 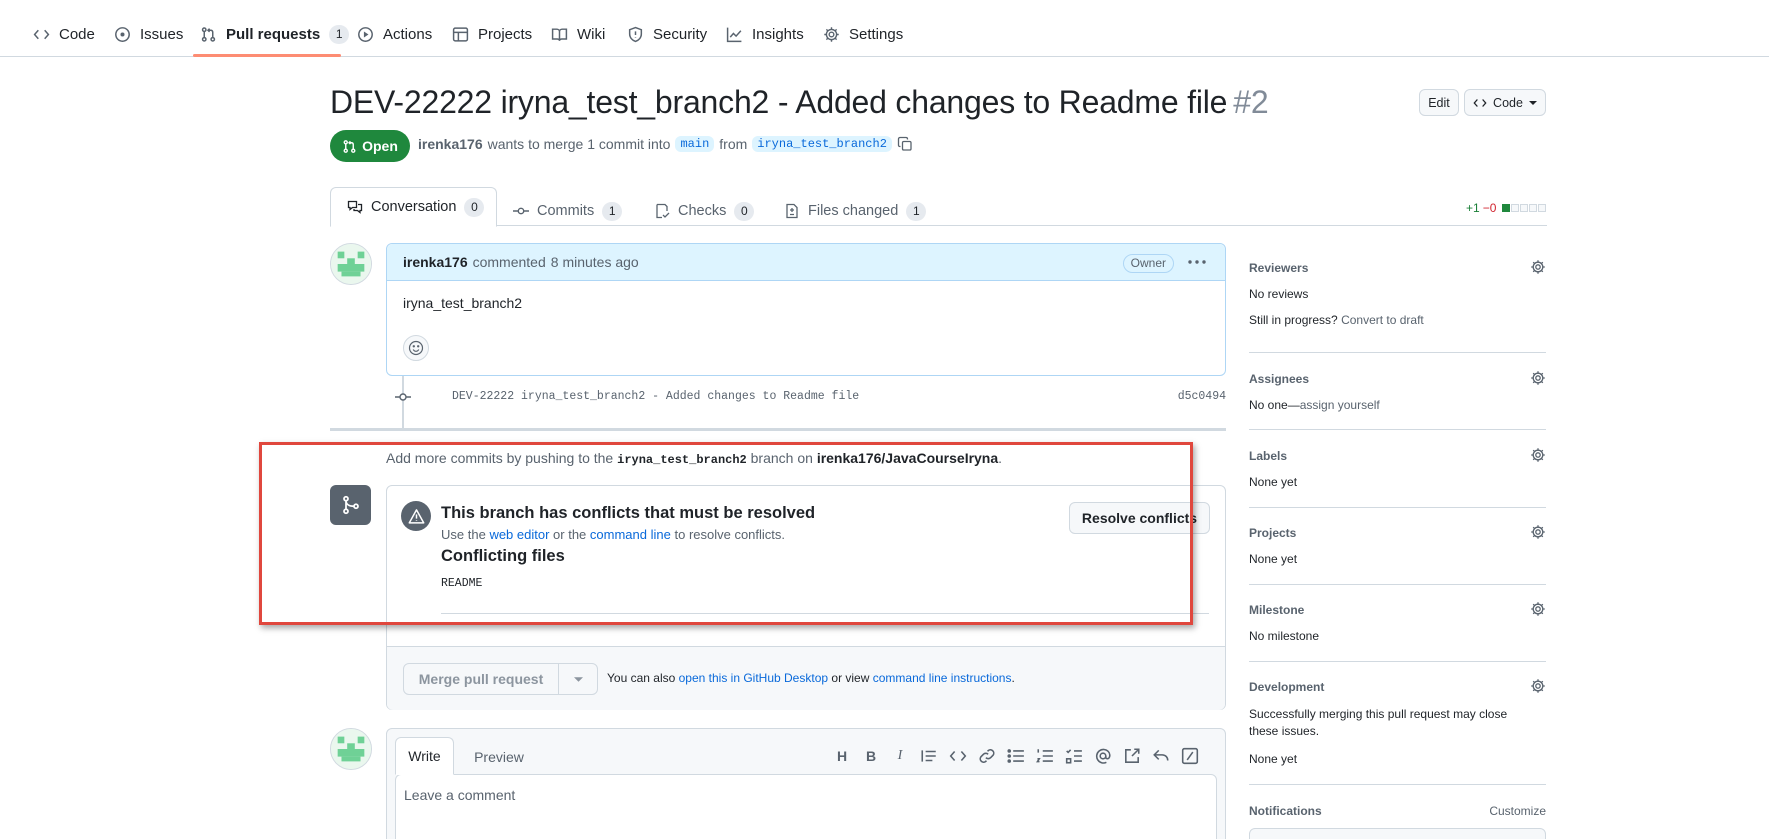 I want to click on sidebar-milestone-title: Milestone, so click(x=1276, y=610).